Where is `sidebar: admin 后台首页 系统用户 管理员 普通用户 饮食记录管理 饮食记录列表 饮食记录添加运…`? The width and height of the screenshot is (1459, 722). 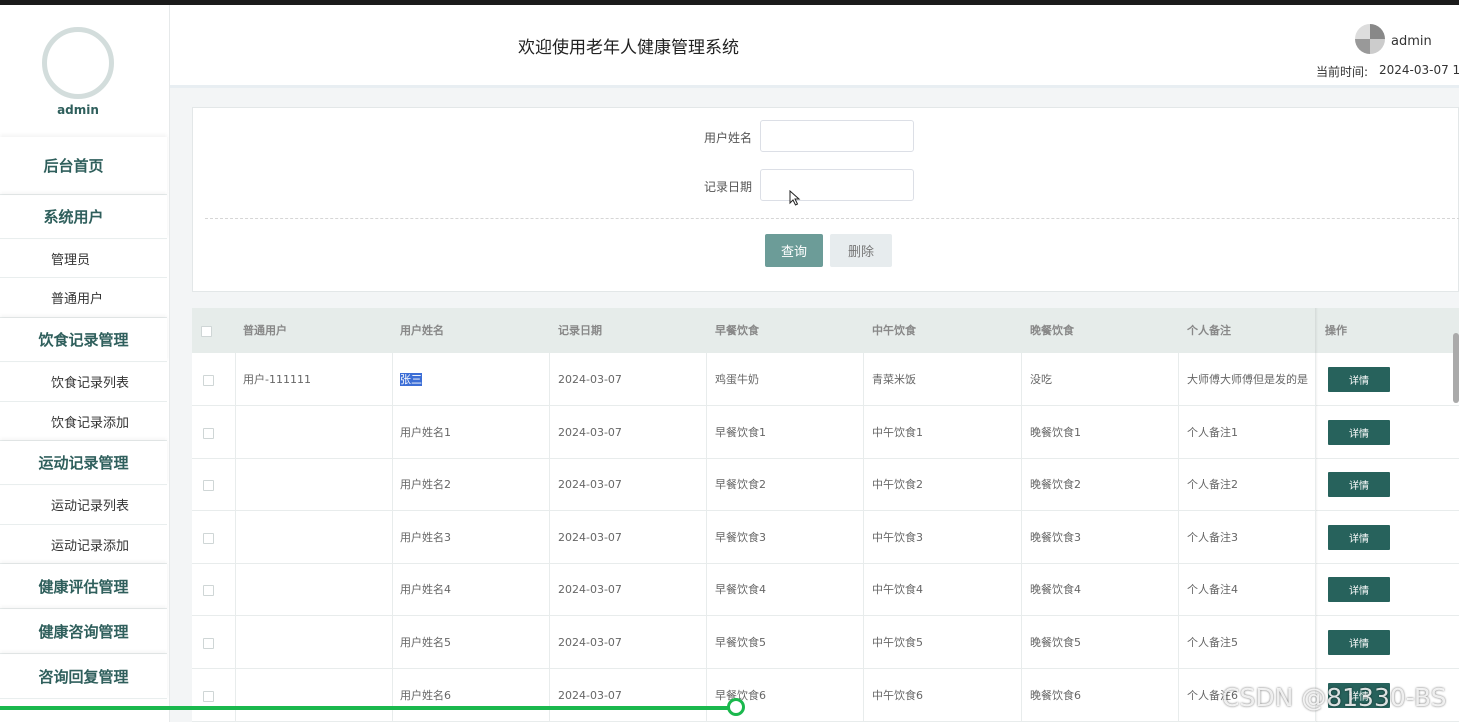 sidebar: admin 后台首页 系统用户 管理员 普通用户 饮食记录管理 饮食记录列表 饮食记录添加运… is located at coordinates (85, 363).